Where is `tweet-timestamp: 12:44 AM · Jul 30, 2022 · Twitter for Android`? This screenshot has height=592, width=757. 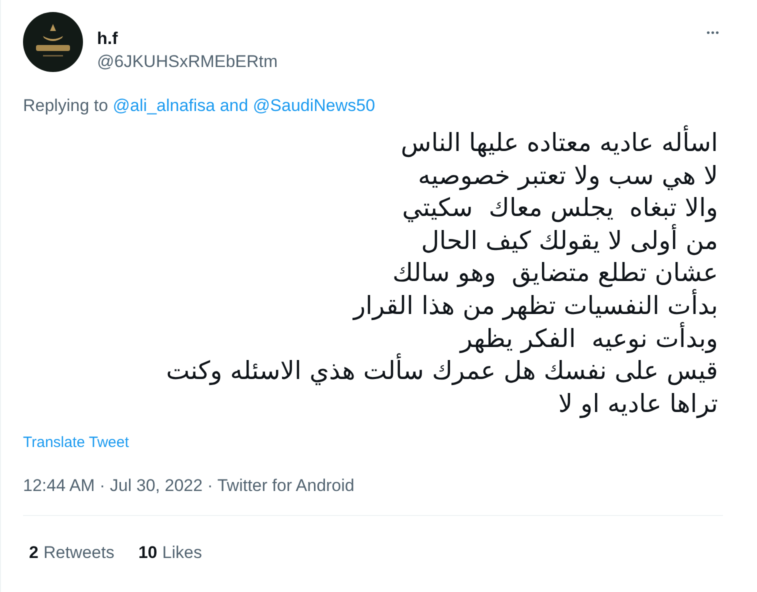 tweet-timestamp: 12:44 AM · Jul 30, 2022 · Twitter for Android is located at coordinates (189, 486).